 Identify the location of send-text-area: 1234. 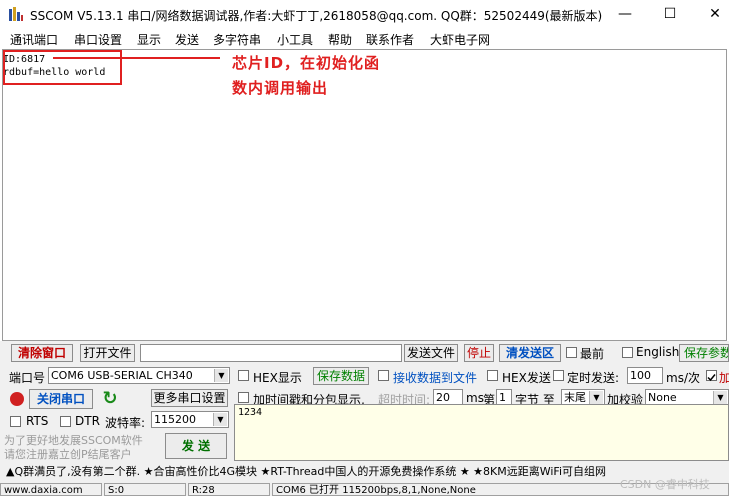
(481, 432).